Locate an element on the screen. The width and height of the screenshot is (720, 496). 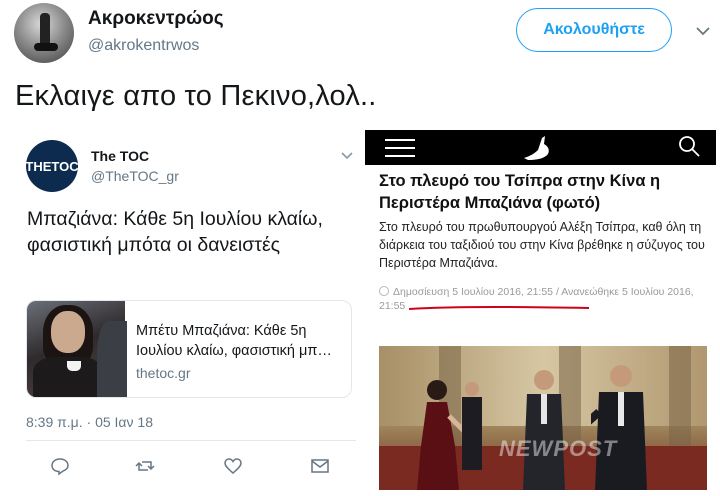
tweet-text: Εκλαιγε απο το Πεκινο,λολ.. is located at coordinates (196, 96).